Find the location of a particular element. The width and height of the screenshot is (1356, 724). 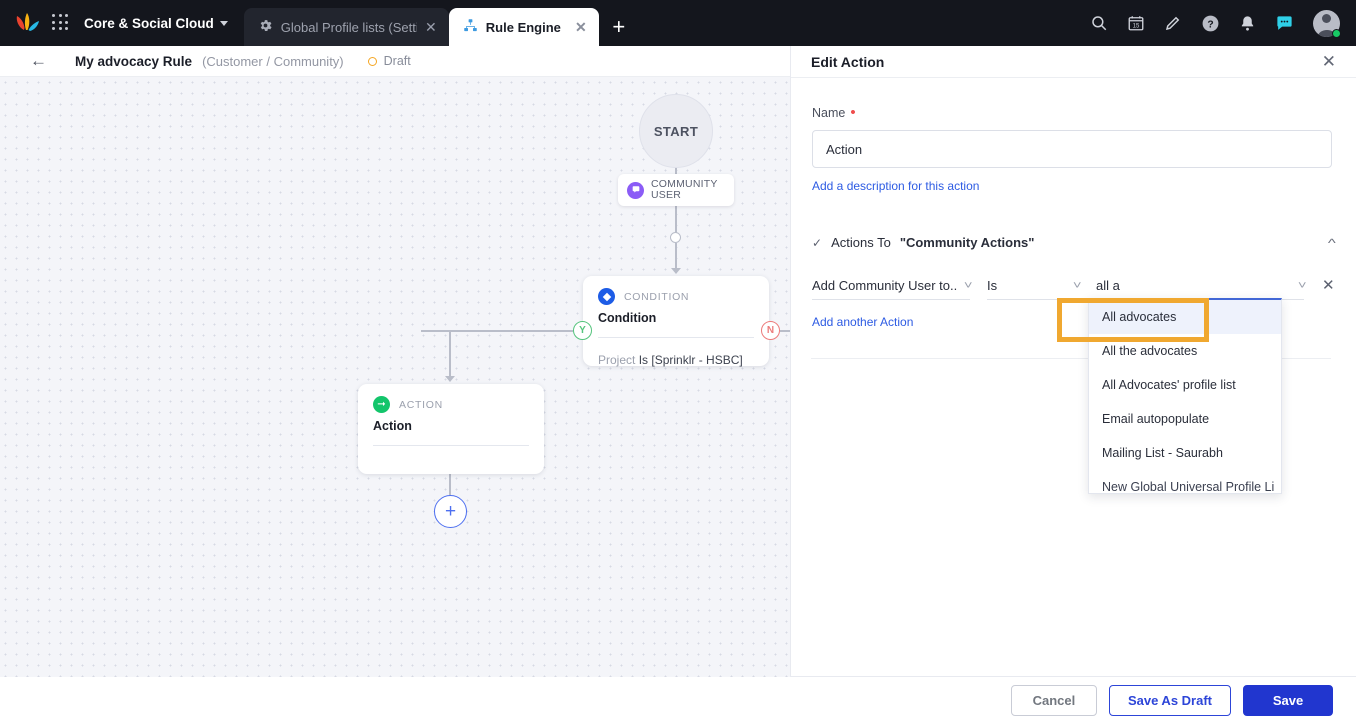

chat-icon is located at coordinates (1284, 23).